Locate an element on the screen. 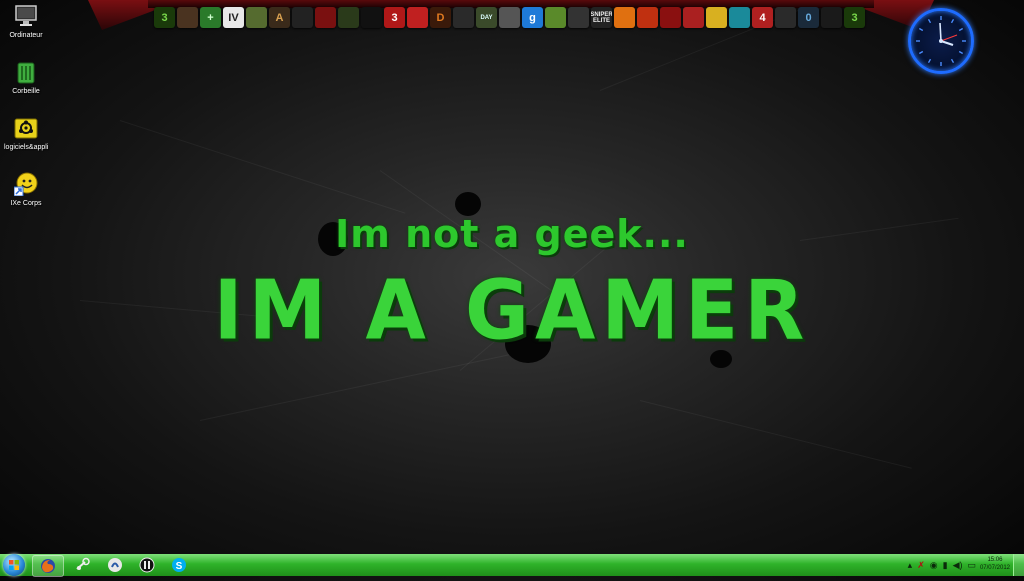  teamspeak-icon is located at coordinates (115, 565).